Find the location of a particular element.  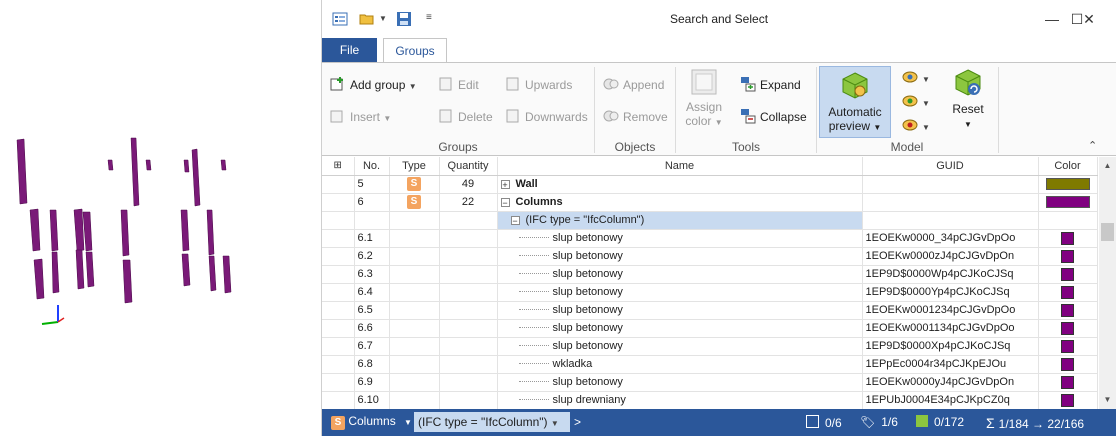

cell-type is located at coordinates (414, 256).